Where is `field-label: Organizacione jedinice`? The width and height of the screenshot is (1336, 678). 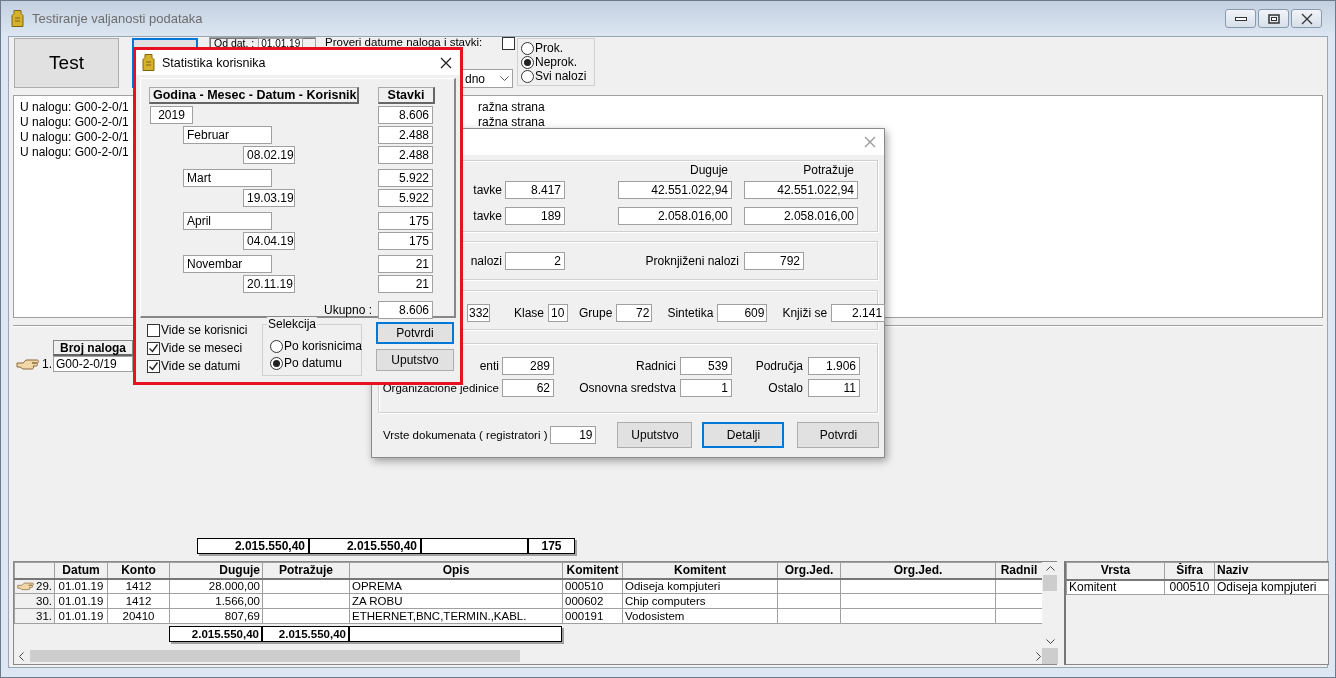
field-label: Organizacione jedinice is located at coordinates (440, 388).